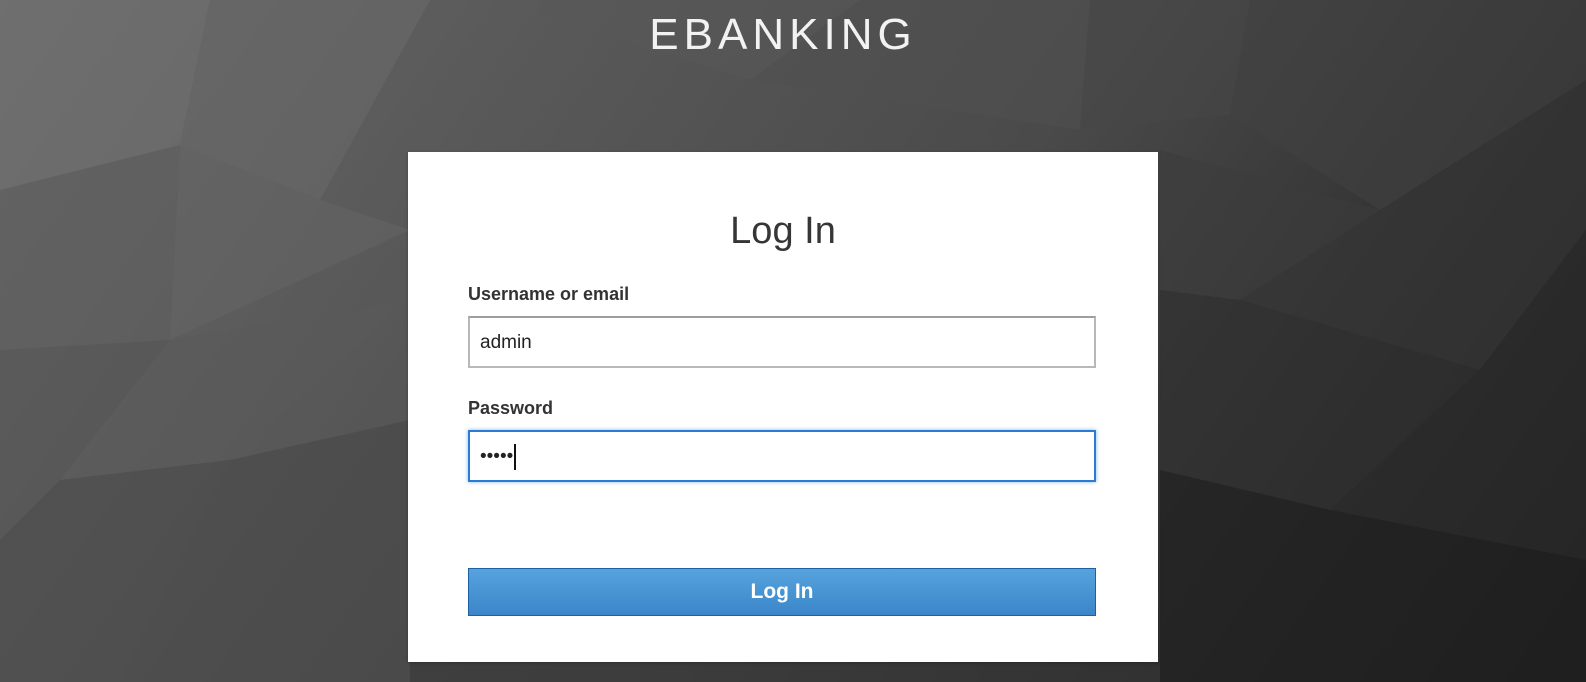 The image size is (1586, 682). I want to click on username-input: admin, so click(782, 342).